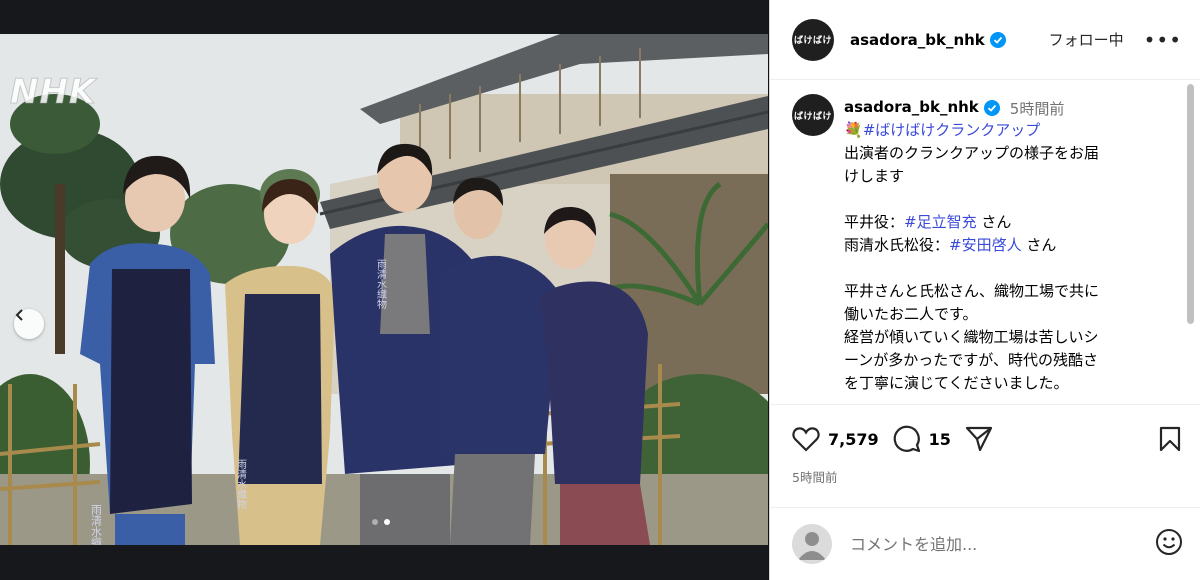 This screenshot has width=1200, height=580. Describe the element at coordinates (952, 130) in the screenshot. I see `hashtag-link: #ばけばけクランクアップ` at that location.